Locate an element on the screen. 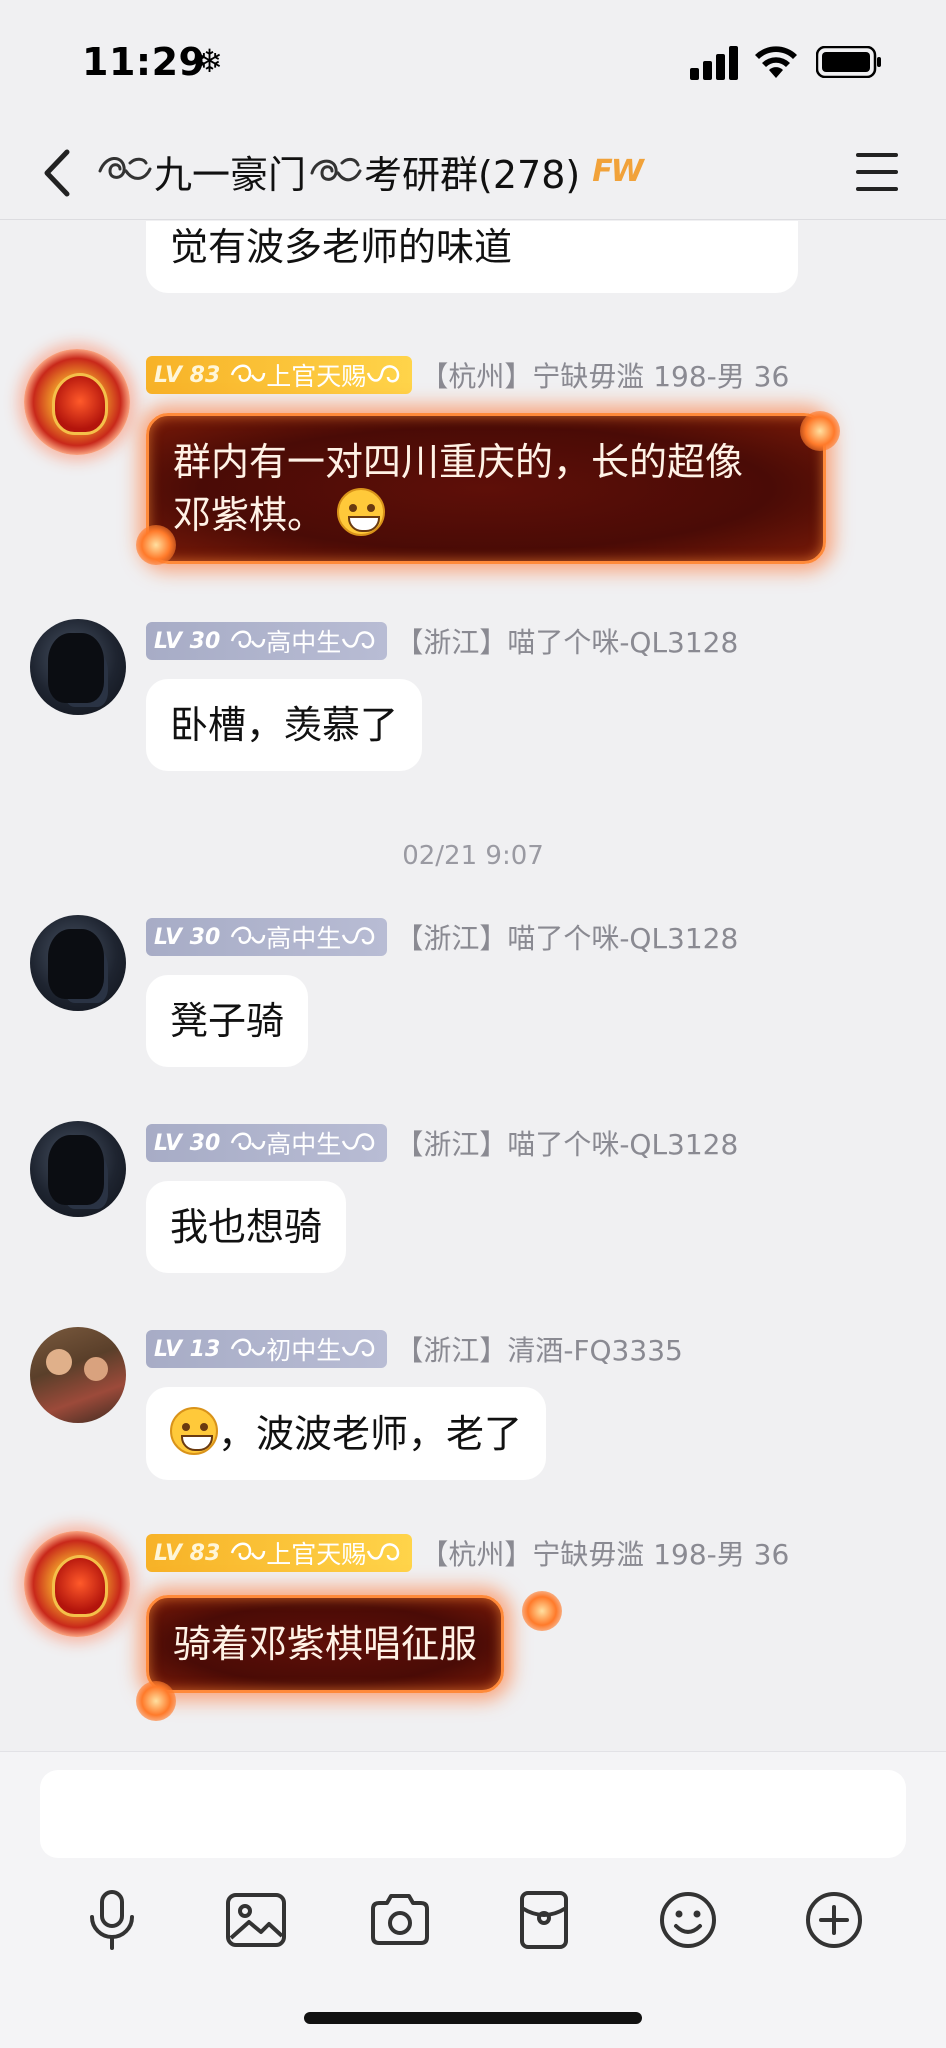 The width and height of the screenshot is (946, 2048). red-packet-icon is located at coordinates (544, 1920).